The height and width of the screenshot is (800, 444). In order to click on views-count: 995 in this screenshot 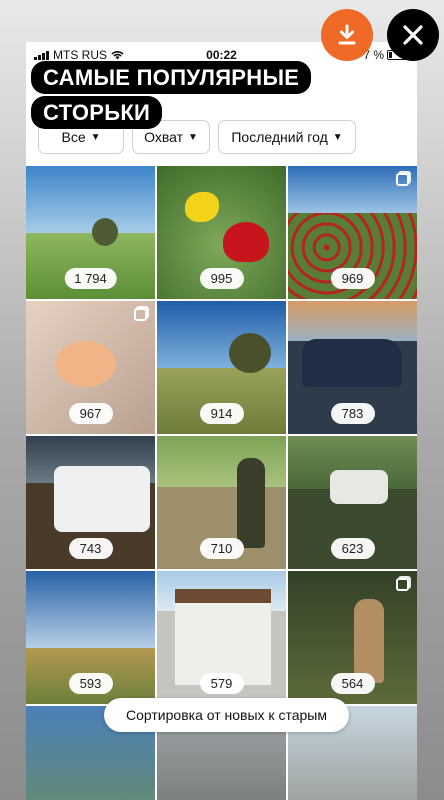, I will do `click(221, 278)`.